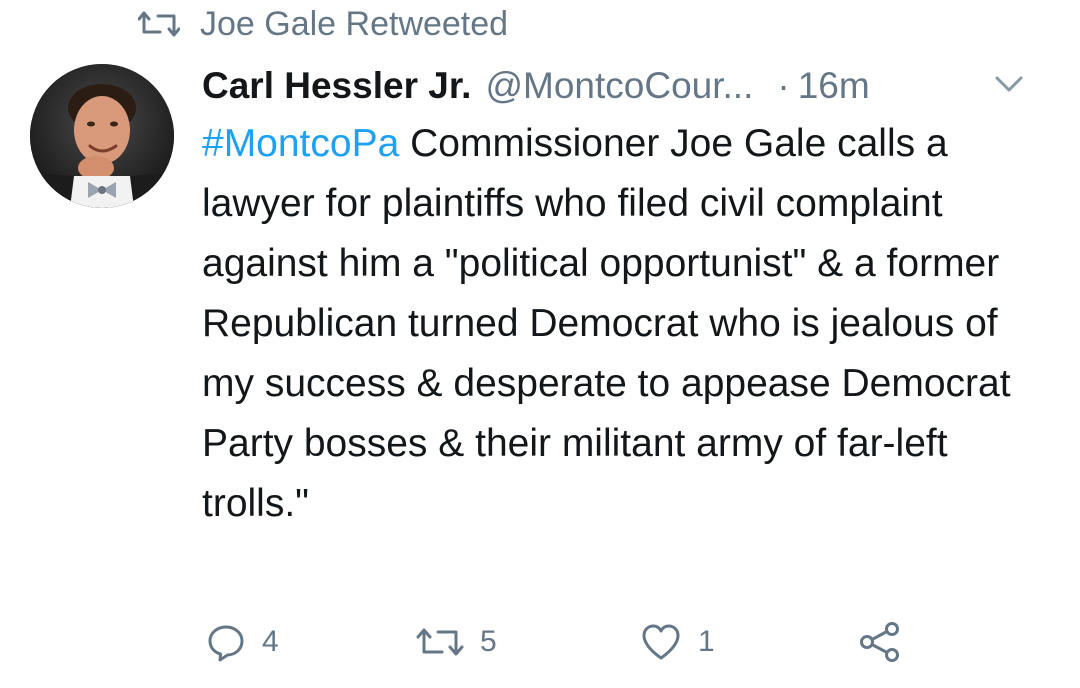 The width and height of the screenshot is (1080, 688). What do you see at coordinates (540, 642) in the screenshot?
I see `tweet-actions: 4 5 1` at bounding box center [540, 642].